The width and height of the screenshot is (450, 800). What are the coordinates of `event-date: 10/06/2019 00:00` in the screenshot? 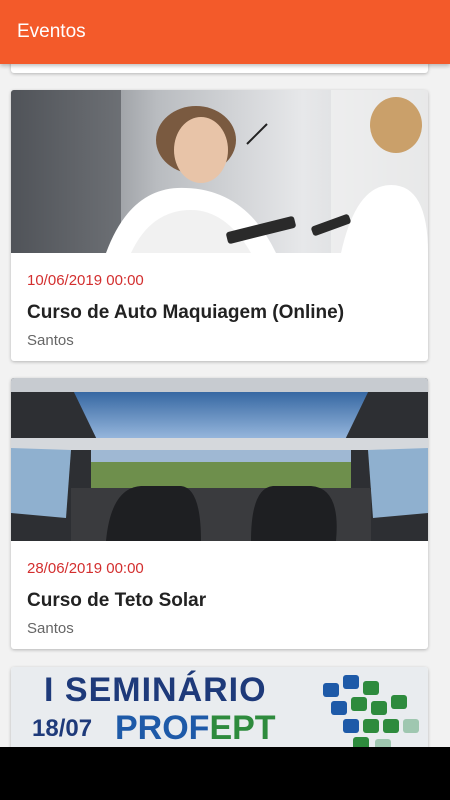 It's located at (85, 280).